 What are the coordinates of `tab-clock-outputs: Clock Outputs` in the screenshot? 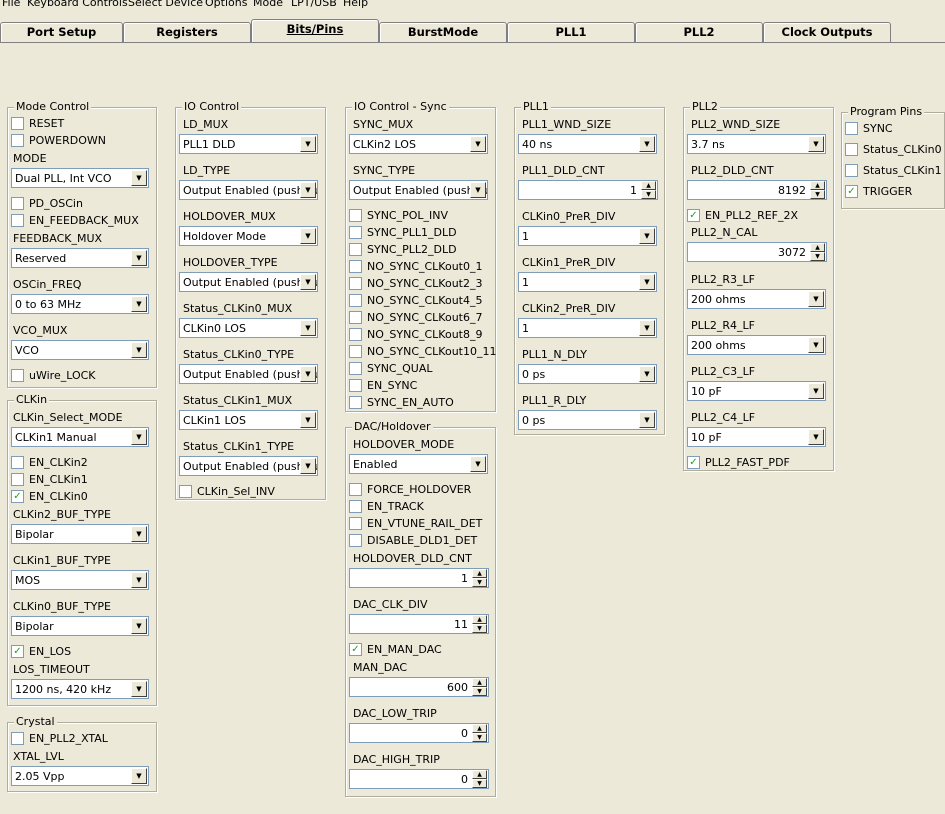 It's located at (827, 32).